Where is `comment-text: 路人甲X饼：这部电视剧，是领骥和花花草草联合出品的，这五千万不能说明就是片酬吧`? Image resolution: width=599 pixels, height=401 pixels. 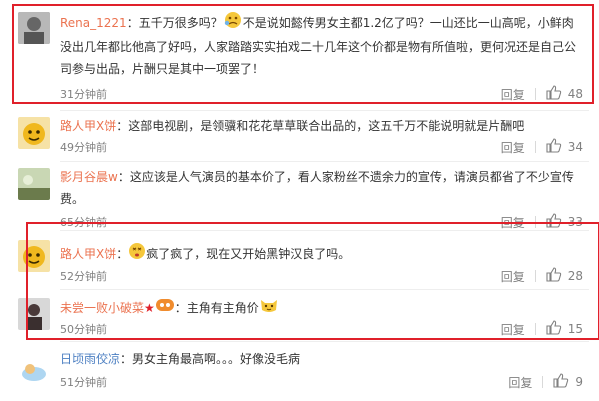 comment-text: 路人甲X饼：这部电视剧，是领骥和花花草草联合出品的，这五千万不能说明就是片酬吧 is located at coordinates (322, 126).